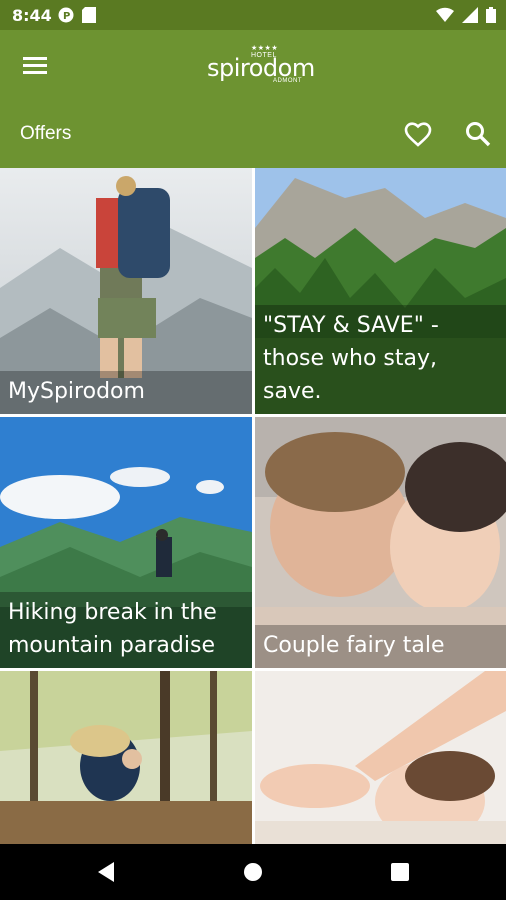 Image resolution: width=506 pixels, height=900 pixels. I want to click on offer-title: "STAY & SAVE" - those who stay, save., so click(380, 359).